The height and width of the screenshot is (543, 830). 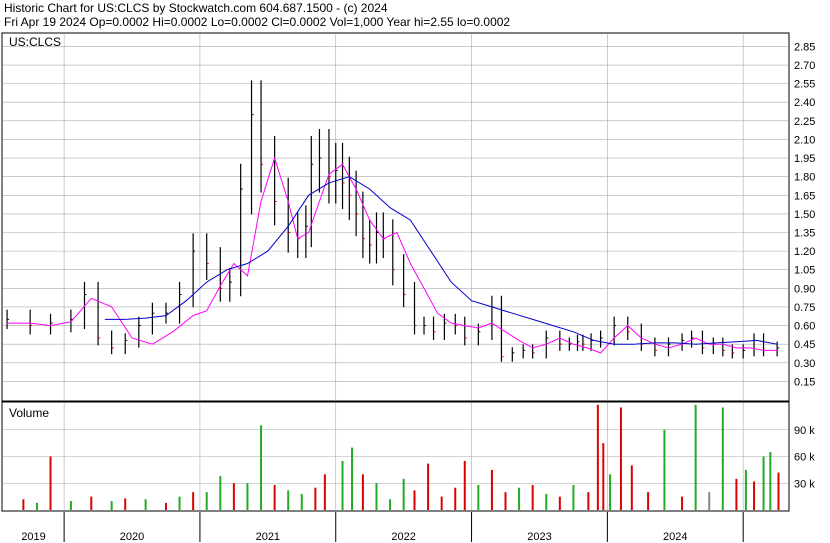 I want to click on volume-tick-label: 30 k, so click(x=804, y=484).